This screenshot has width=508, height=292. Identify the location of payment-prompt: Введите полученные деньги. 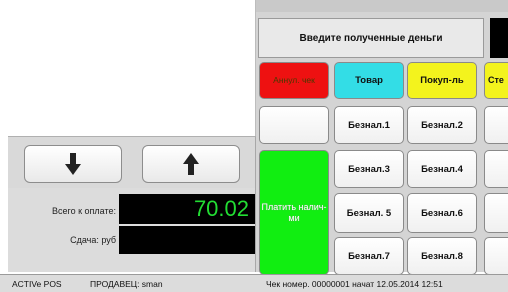
(371, 38).